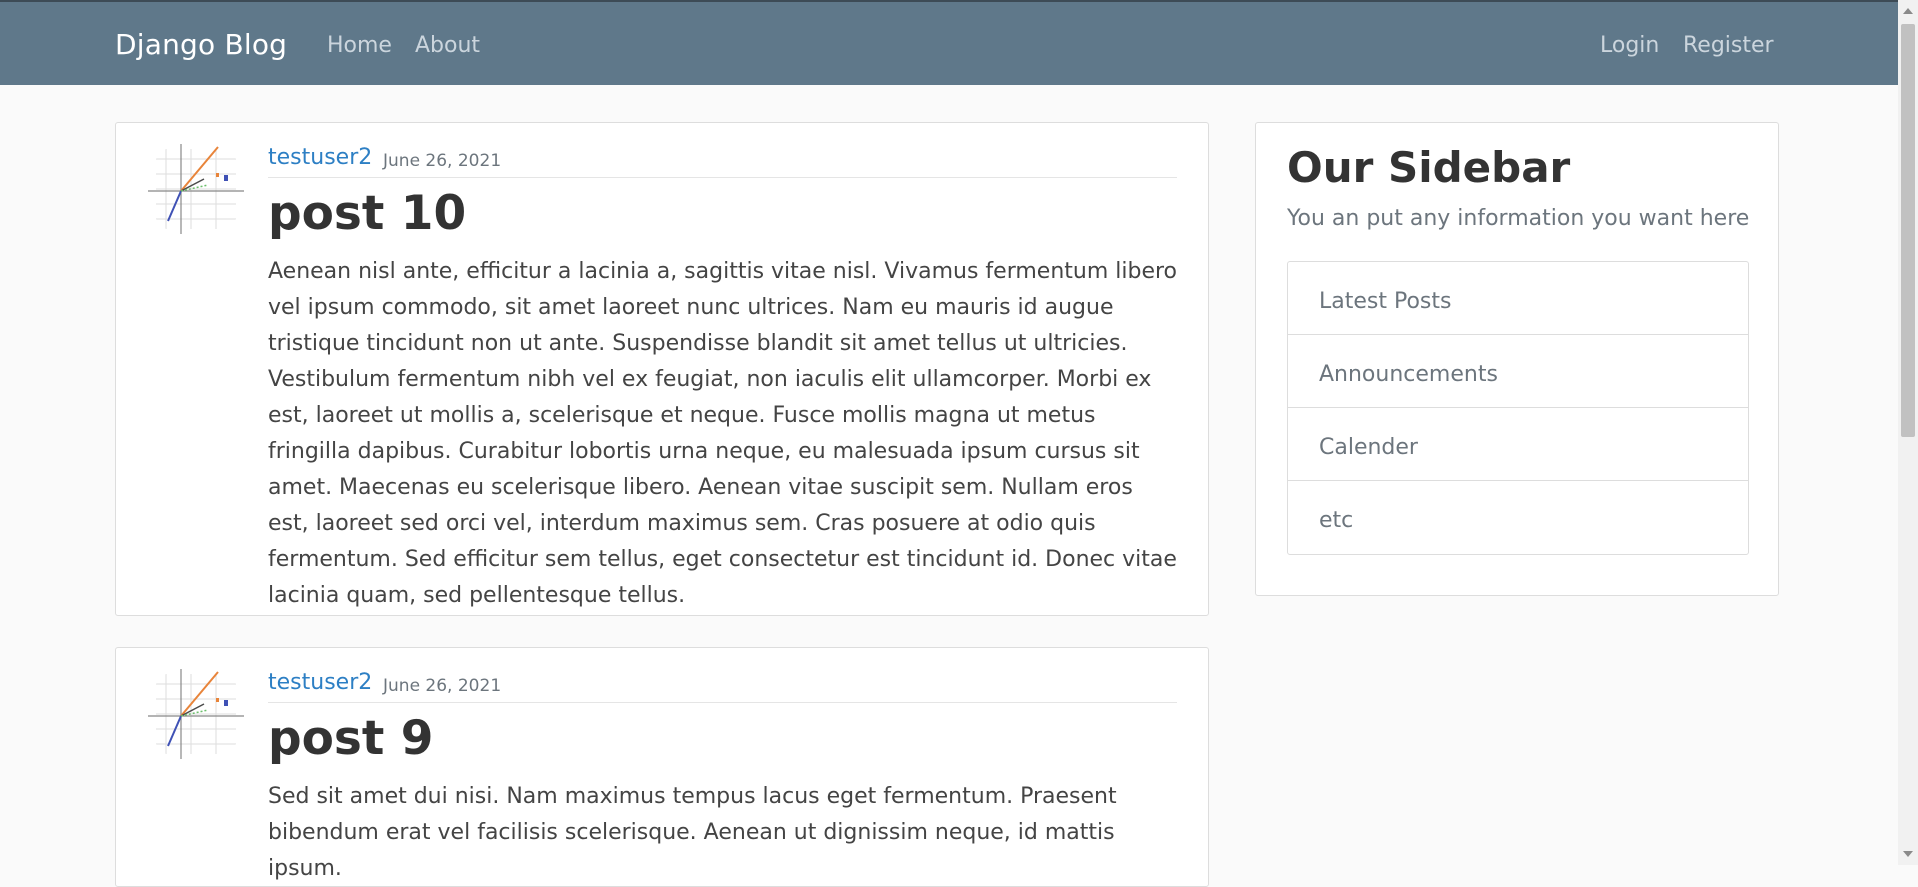 This screenshot has width=1918, height=887. I want to click on sidebar-title: Our Sidebar, so click(1429, 167).